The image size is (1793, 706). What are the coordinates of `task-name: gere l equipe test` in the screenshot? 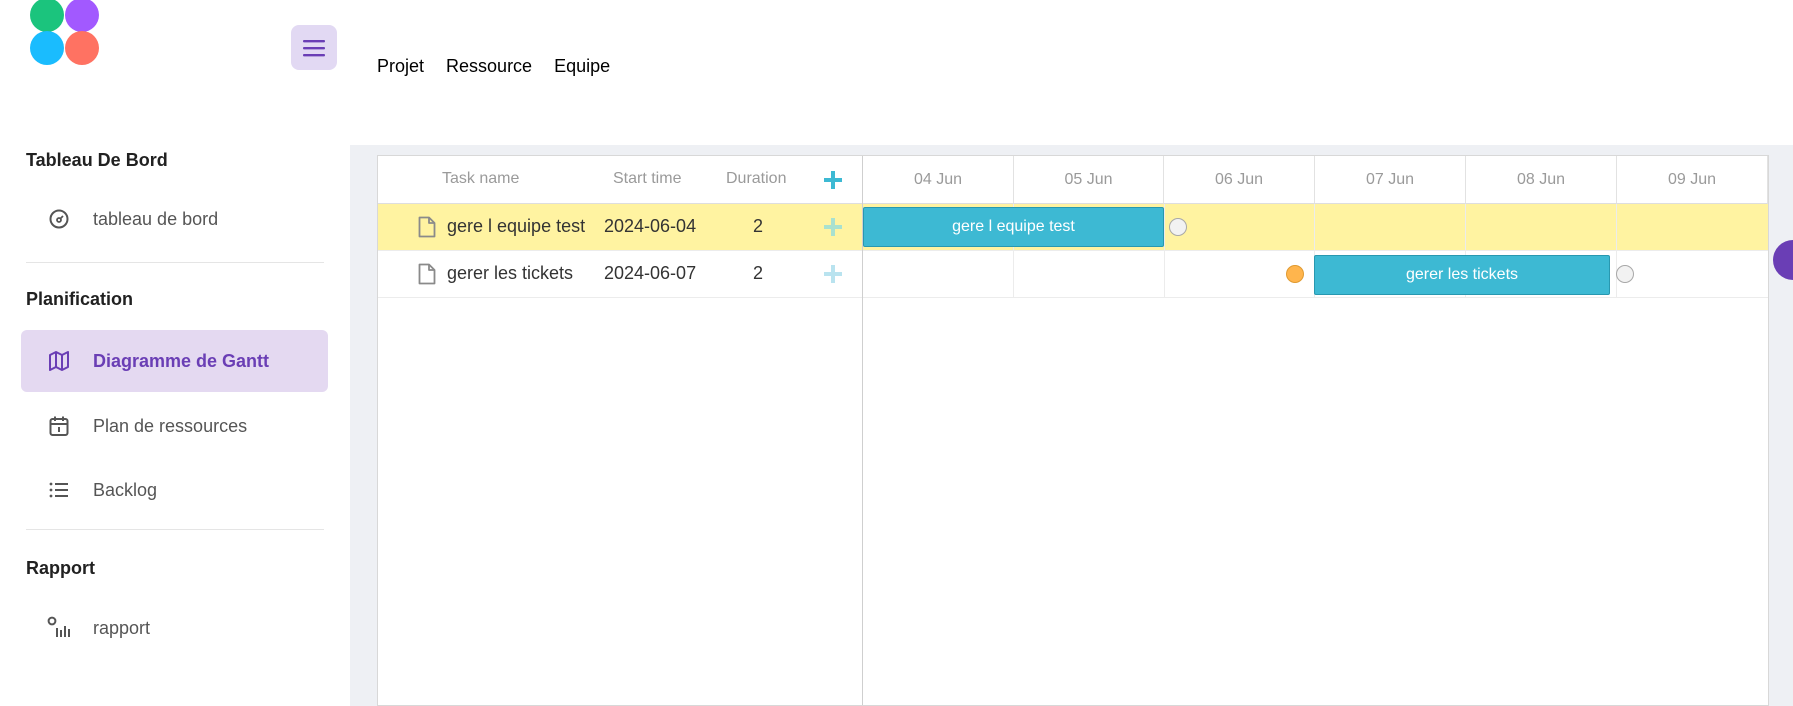 It's located at (516, 226).